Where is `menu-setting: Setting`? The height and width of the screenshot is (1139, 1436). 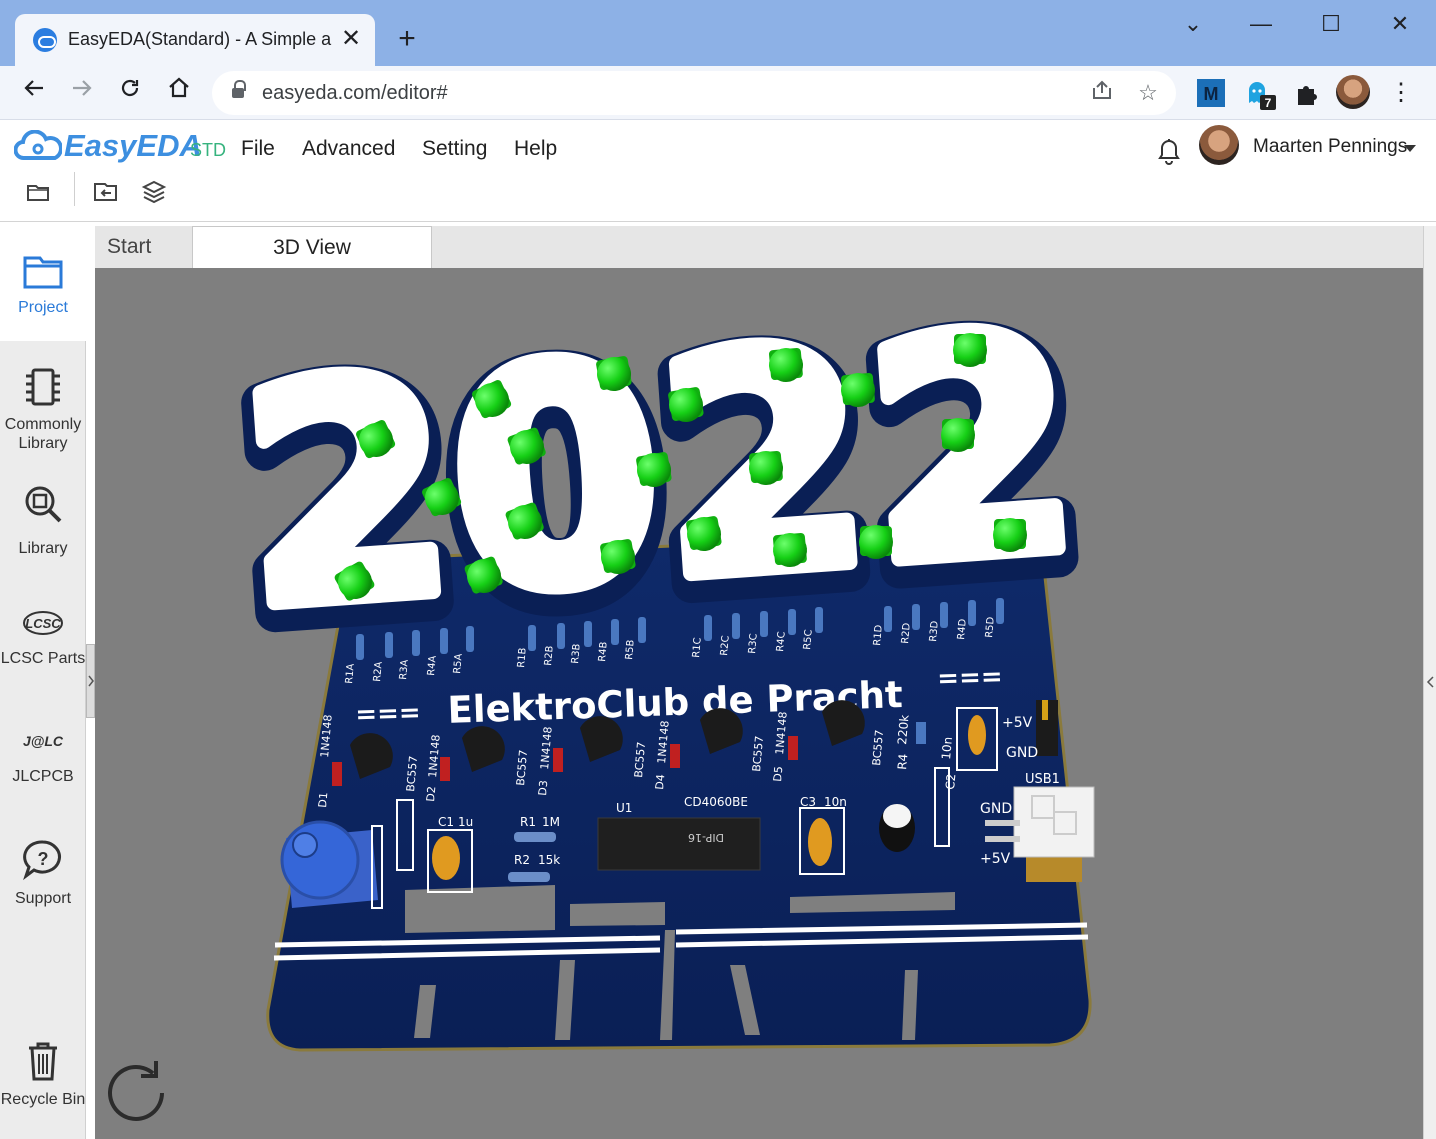 menu-setting: Setting is located at coordinates (454, 149).